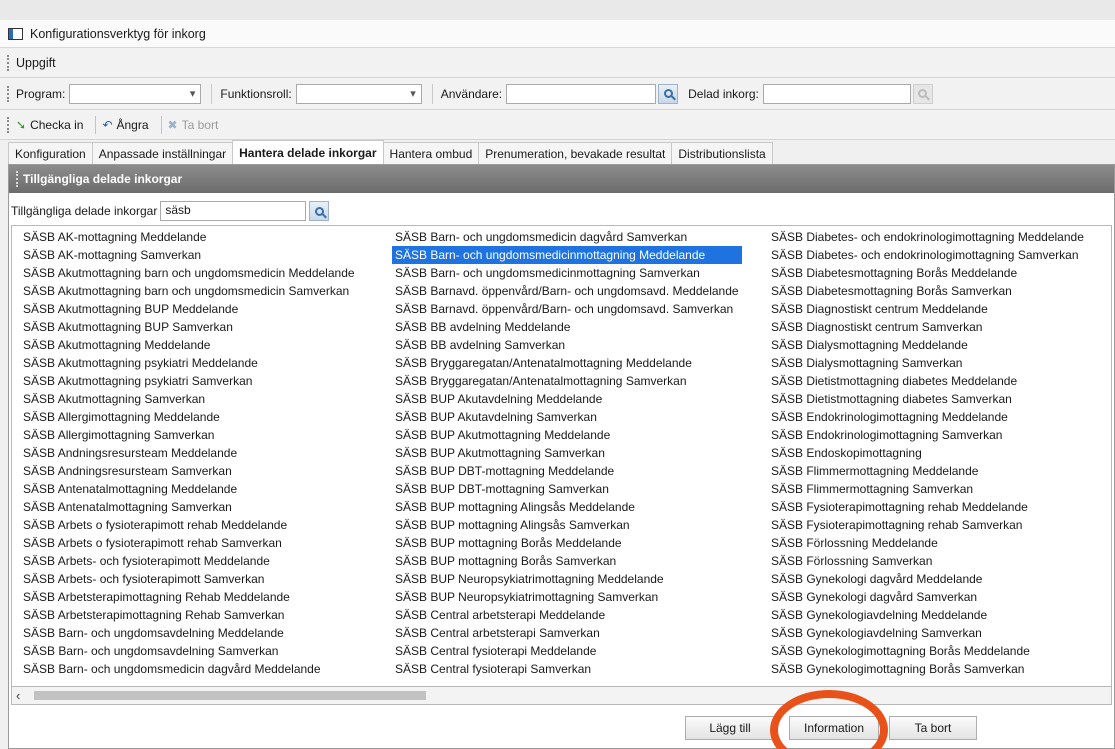  I want to click on list-item: SÄSB Central arbetsterapi Meddelande, so click(567, 615).